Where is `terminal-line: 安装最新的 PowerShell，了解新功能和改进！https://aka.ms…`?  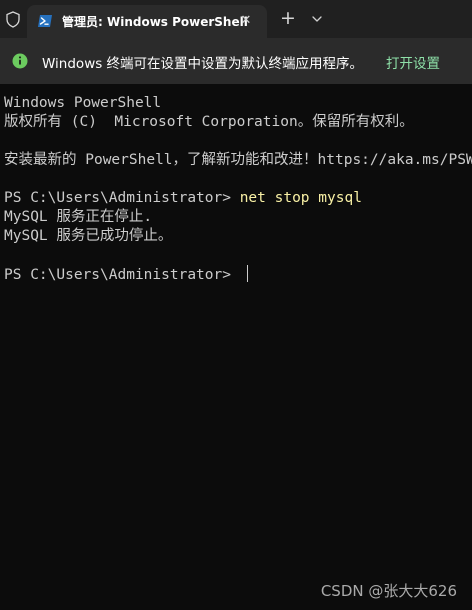 terminal-line: 安装最新的 PowerShell，了解新功能和改进！https://aka.ms… is located at coordinates (238, 160).